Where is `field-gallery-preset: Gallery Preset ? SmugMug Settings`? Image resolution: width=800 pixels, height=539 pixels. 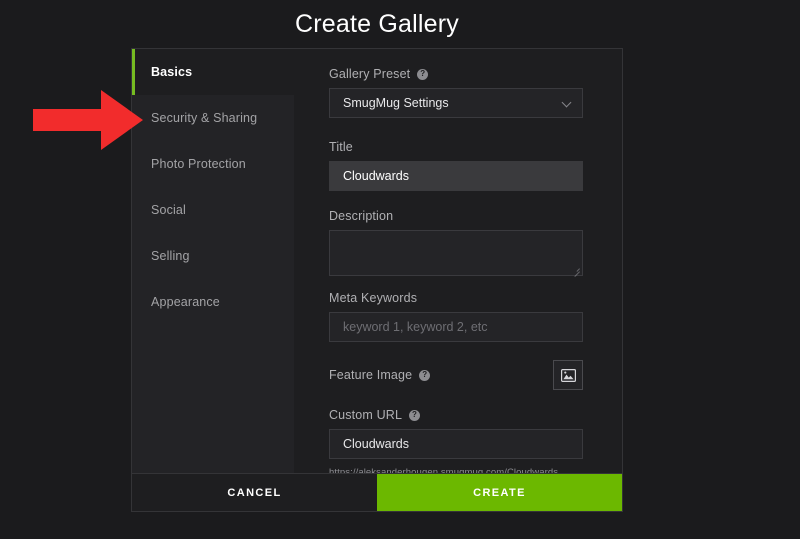
field-gallery-preset: Gallery Preset ? SmugMug Settings is located at coordinates (456, 92).